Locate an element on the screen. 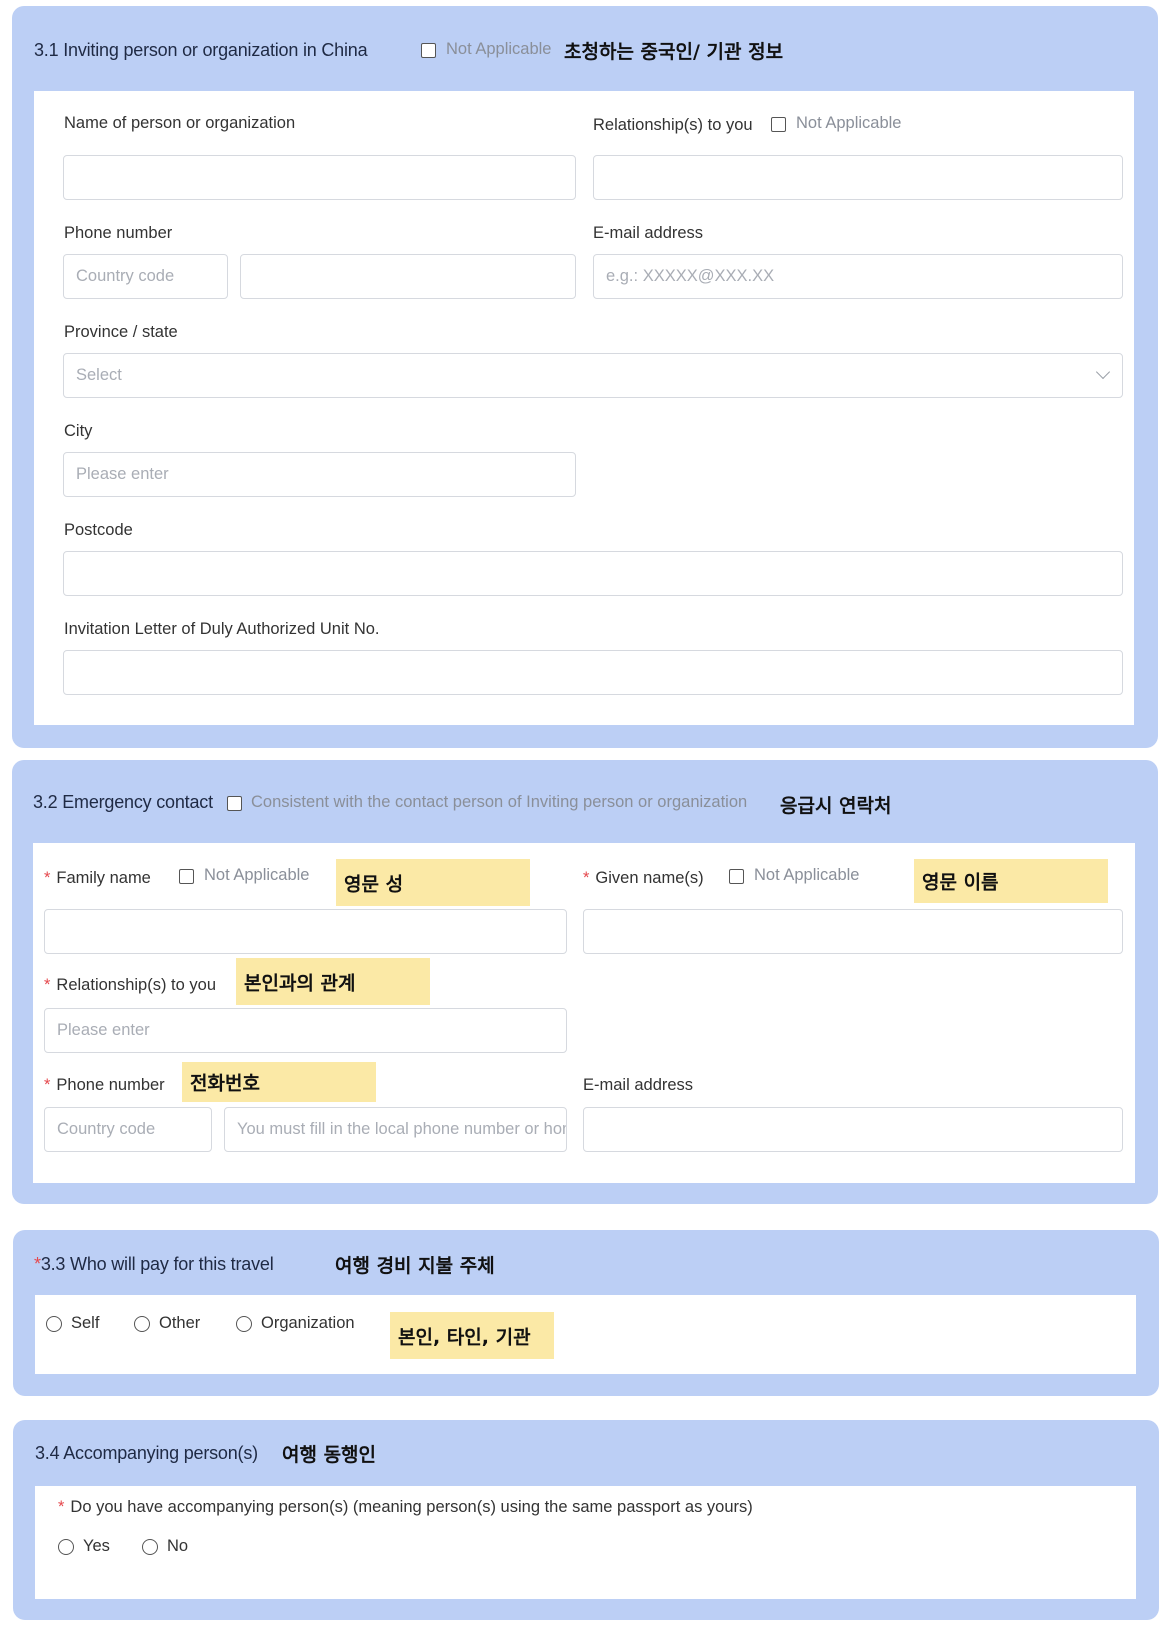 The height and width of the screenshot is (1642, 1170). postcode-label: Postcode is located at coordinates (98, 530).